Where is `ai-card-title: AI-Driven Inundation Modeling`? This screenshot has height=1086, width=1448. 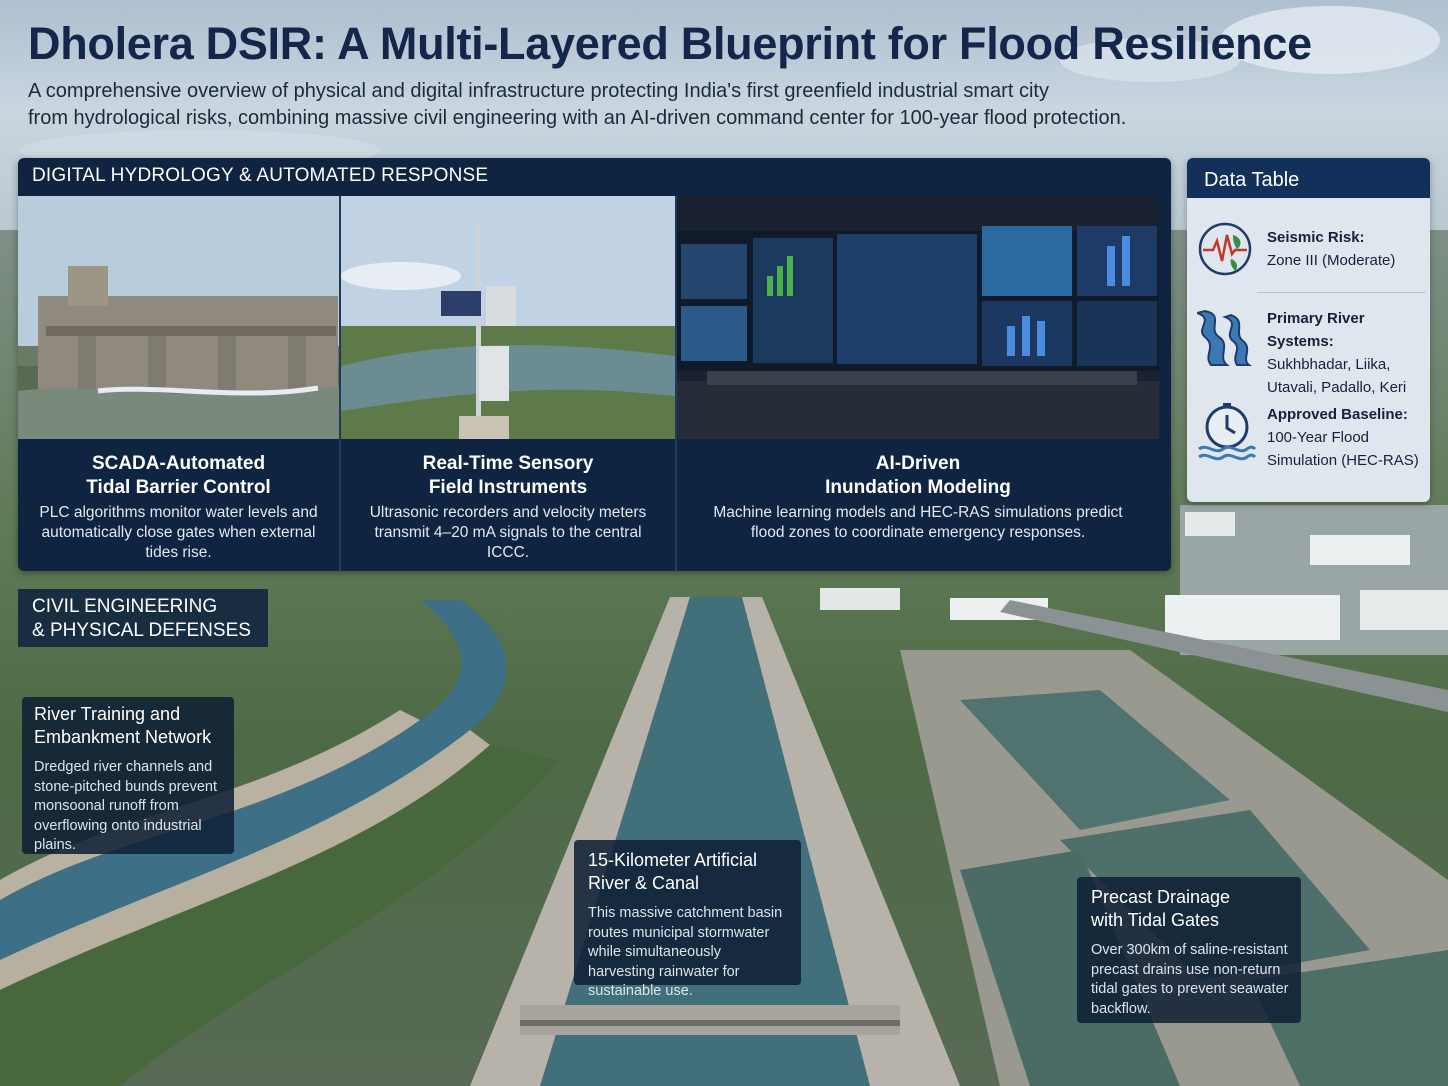 ai-card-title: AI-Driven Inundation Modeling is located at coordinates (918, 476).